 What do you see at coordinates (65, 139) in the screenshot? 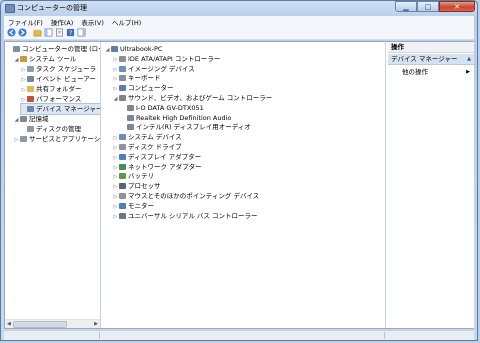
I see `console-tree-item-label: サービスとアプリケーション` at bounding box center [65, 139].